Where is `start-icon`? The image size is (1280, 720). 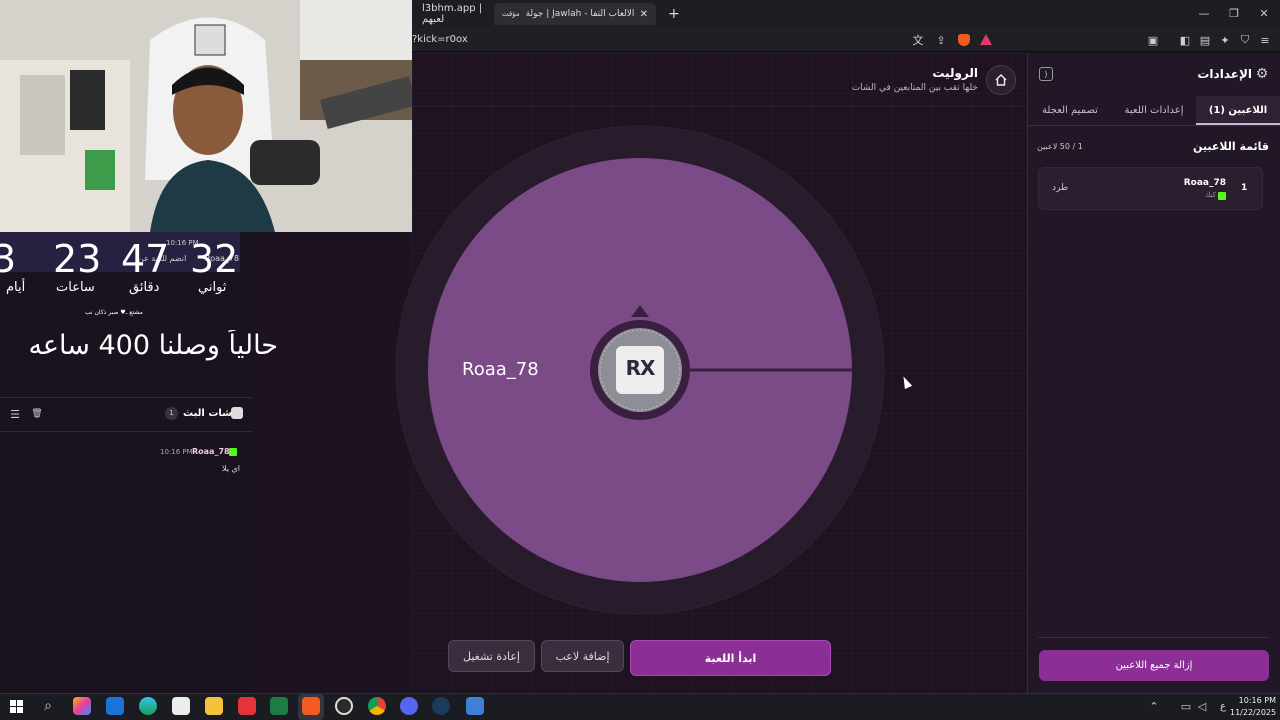 start-icon is located at coordinates (16, 706).